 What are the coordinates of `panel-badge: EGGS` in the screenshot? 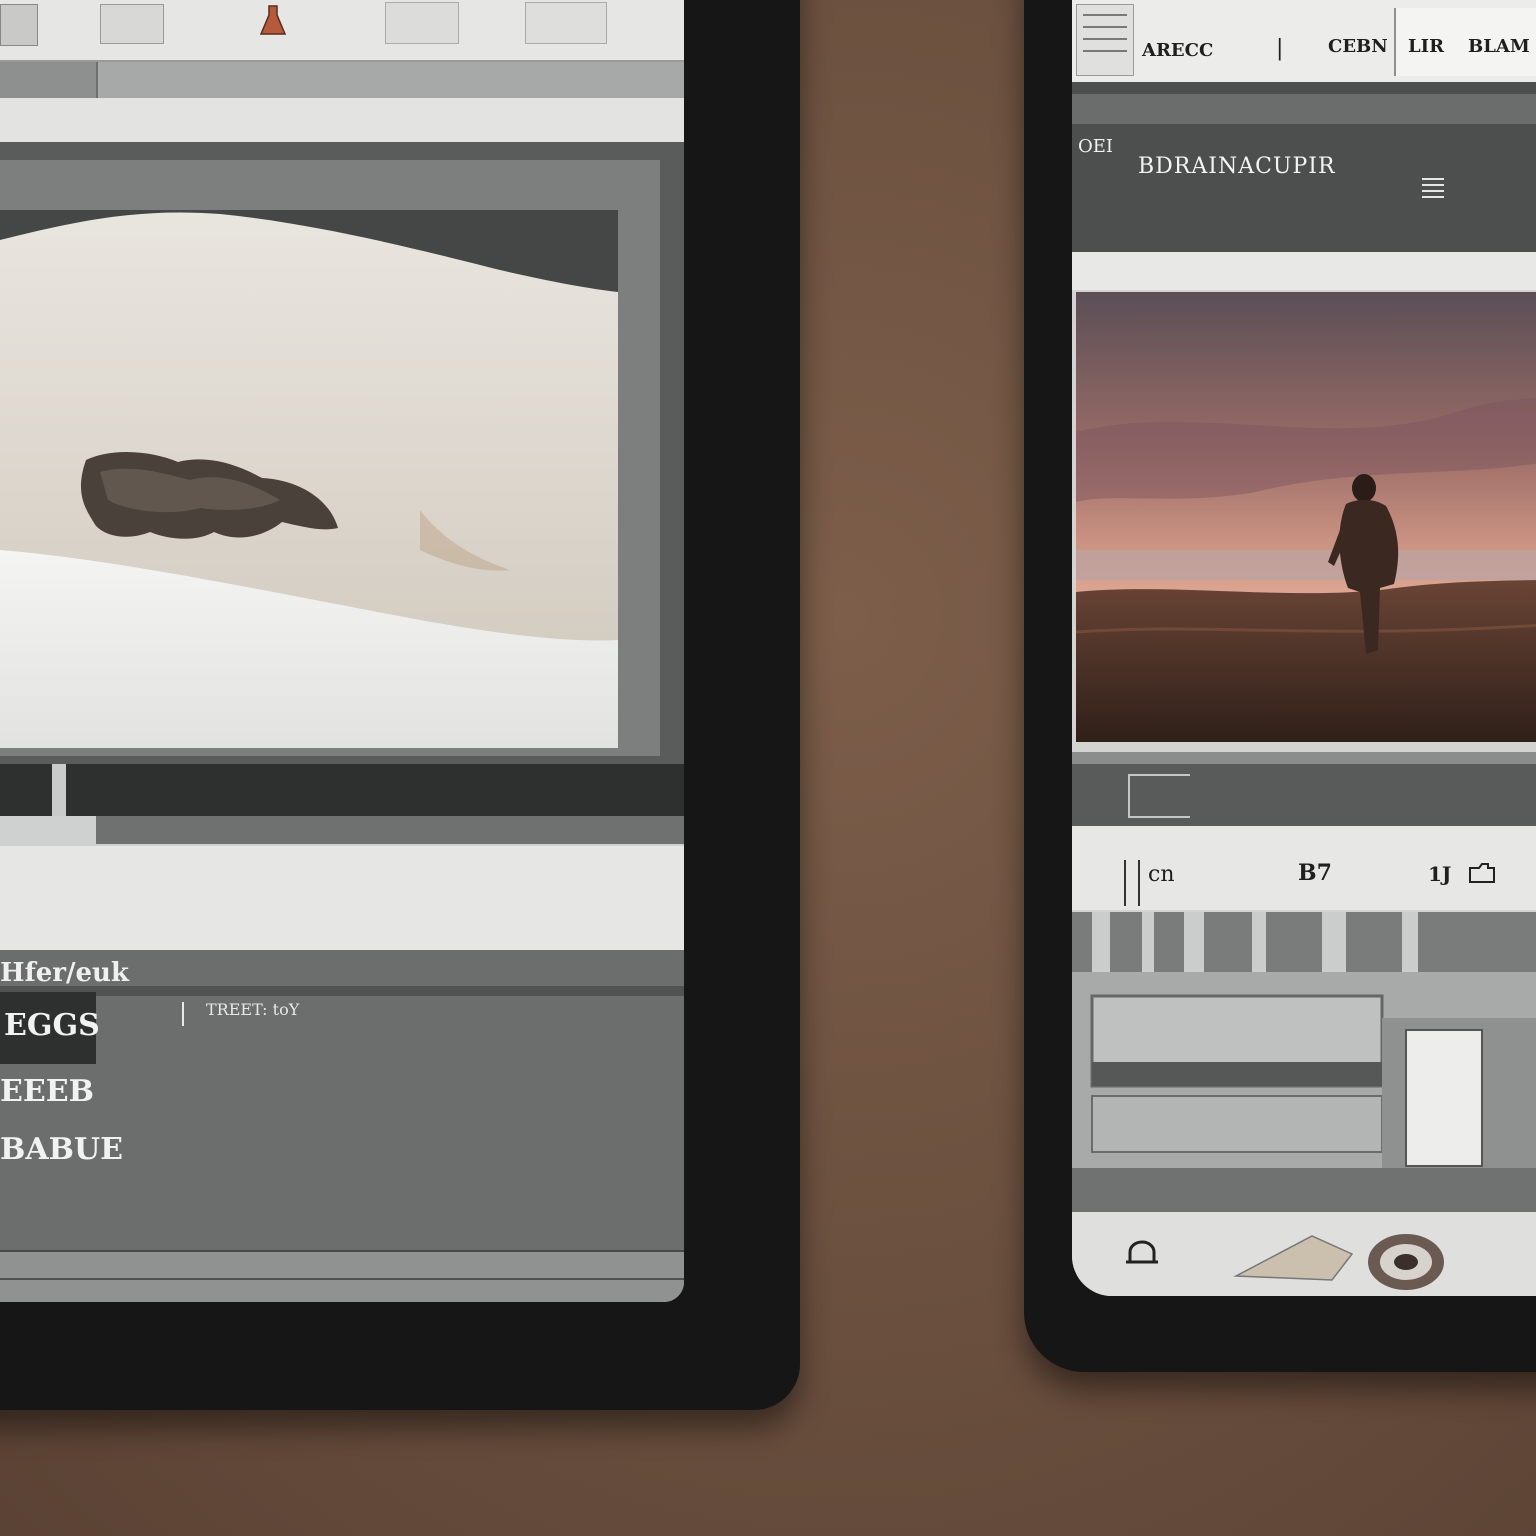 It's located at (52, 1025).